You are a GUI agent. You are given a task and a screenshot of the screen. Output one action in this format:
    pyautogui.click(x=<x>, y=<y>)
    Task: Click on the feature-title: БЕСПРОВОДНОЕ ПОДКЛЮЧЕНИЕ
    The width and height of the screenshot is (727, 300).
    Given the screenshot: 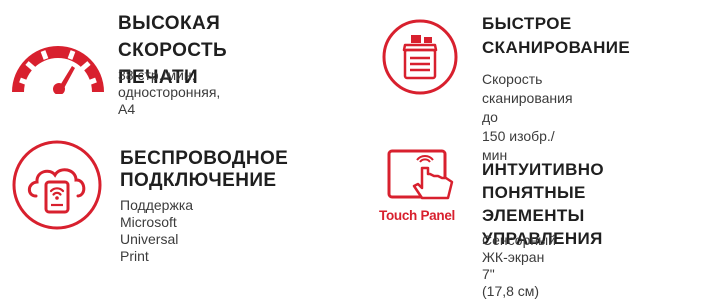 What is the action you would take?
    pyautogui.click(x=204, y=169)
    